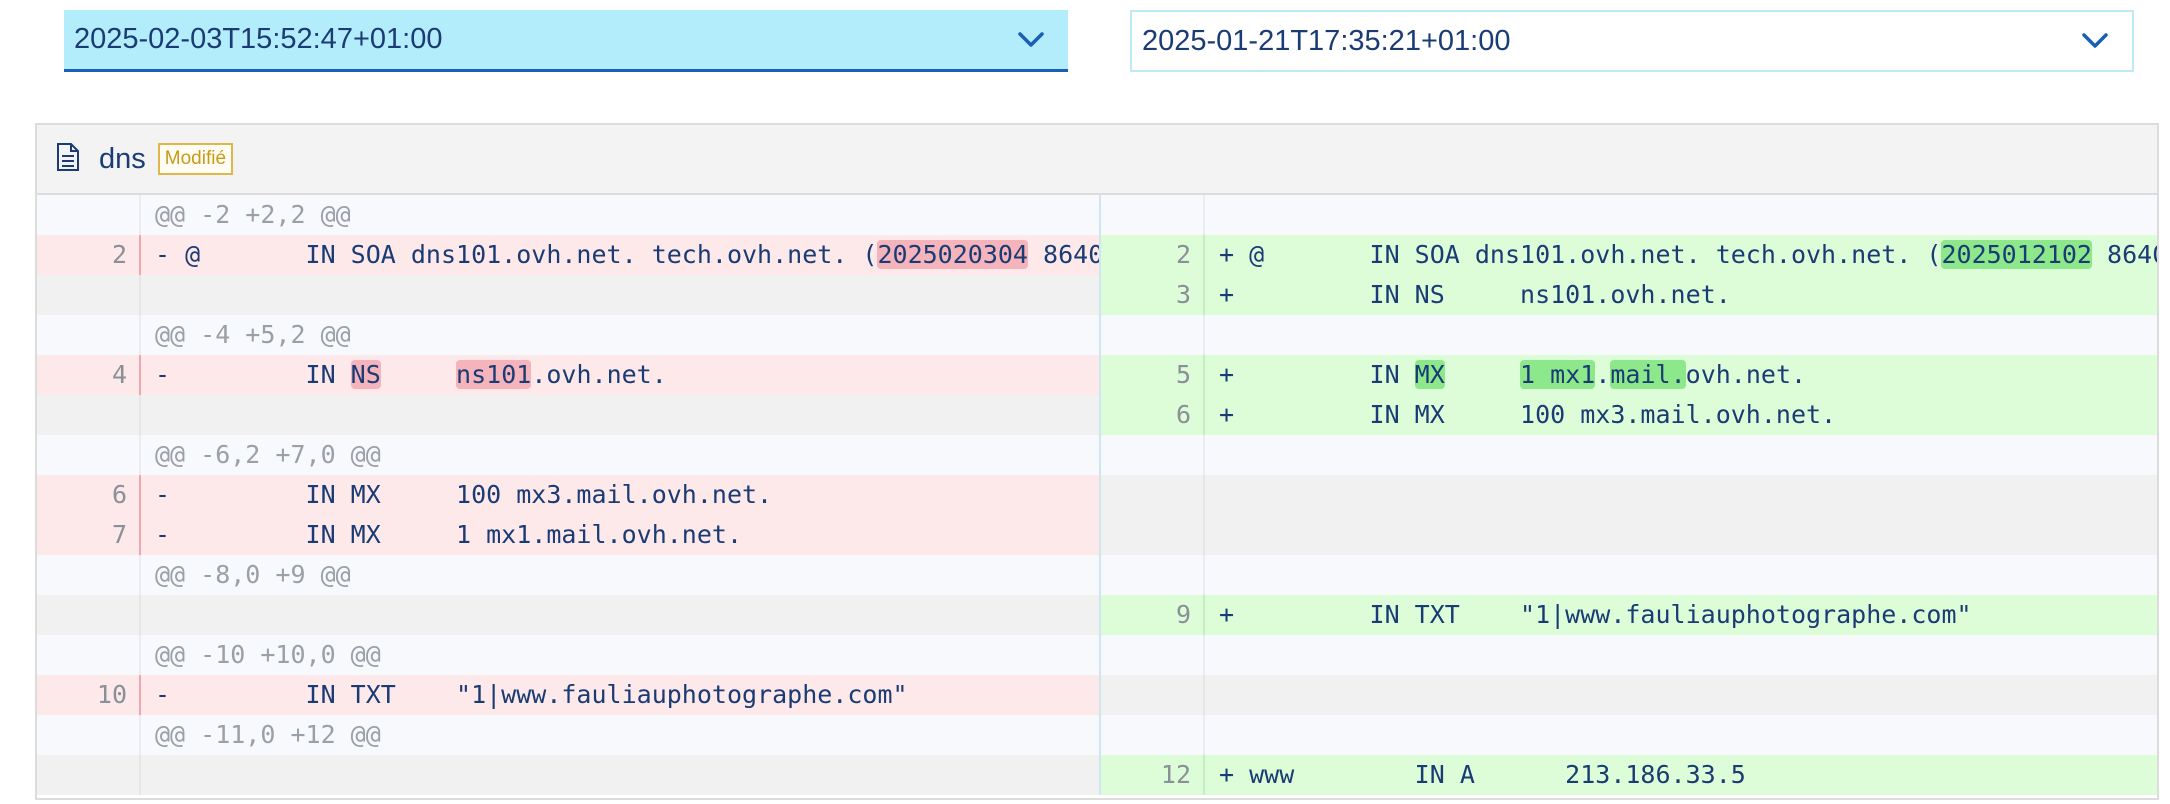 This screenshot has height=804, width=2170. I want to click on deleted-line: 6- IN MX 100 mx3.mail.ovh.net., so click(568, 495).